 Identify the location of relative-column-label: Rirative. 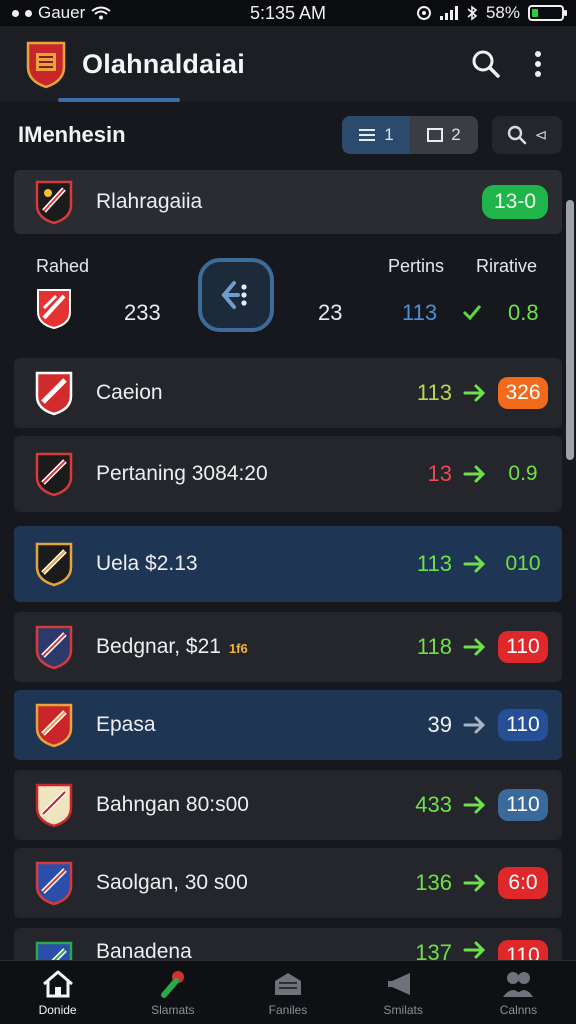
(507, 266).